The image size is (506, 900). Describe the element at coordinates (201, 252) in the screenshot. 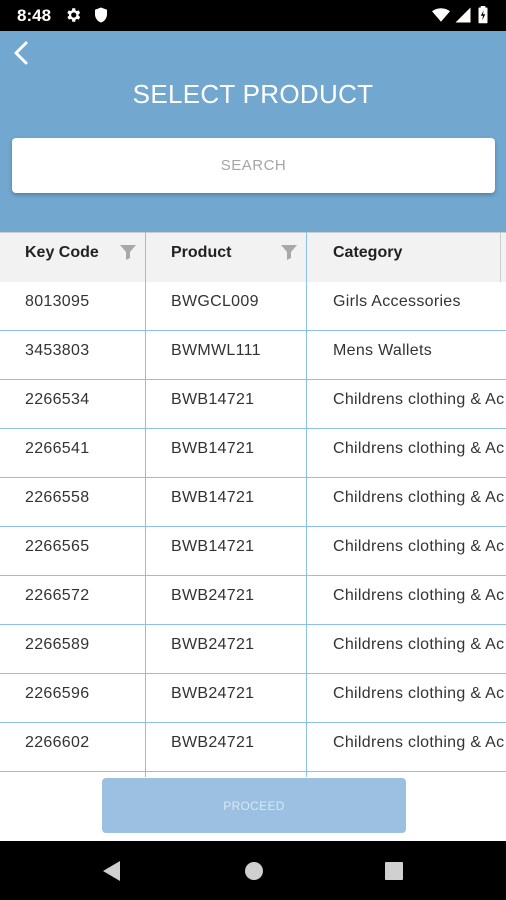

I see `column-label: Product` at that location.